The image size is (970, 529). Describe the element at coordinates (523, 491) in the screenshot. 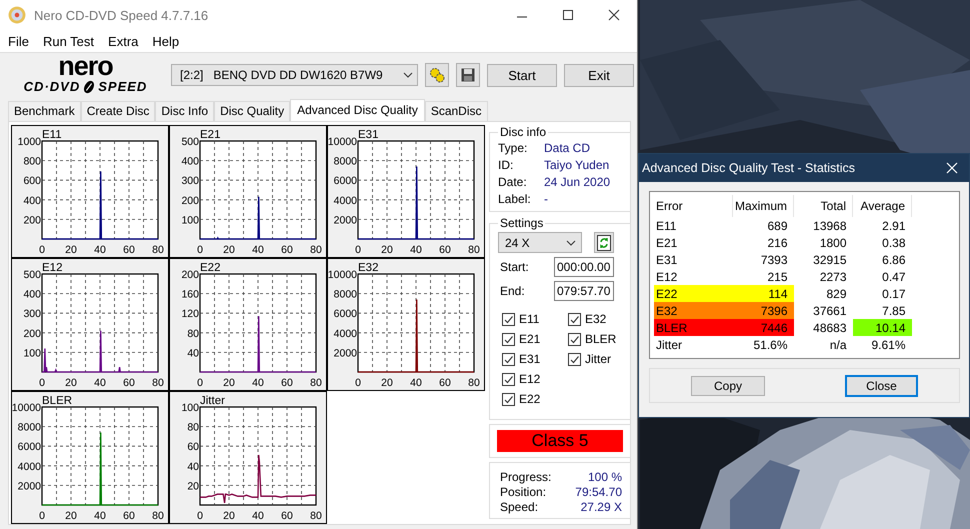

I see `progress-label: Position:` at that location.